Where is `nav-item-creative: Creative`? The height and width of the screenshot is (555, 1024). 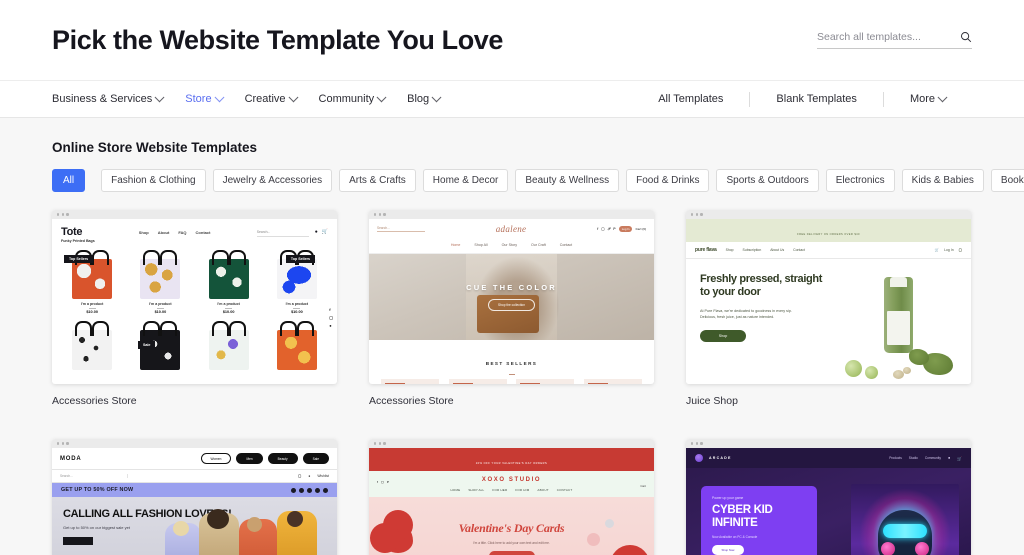
nav-item-creative: Creative is located at coordinates (271, 98).